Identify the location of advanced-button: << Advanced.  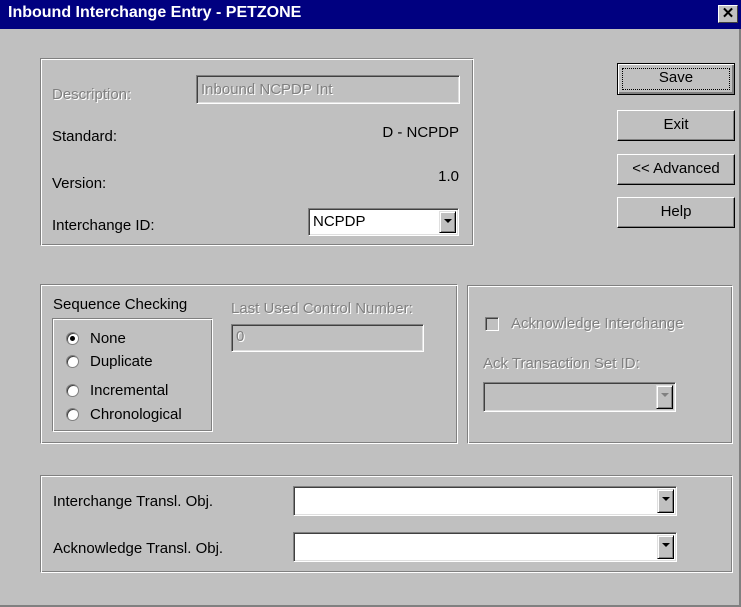
(676, 169).